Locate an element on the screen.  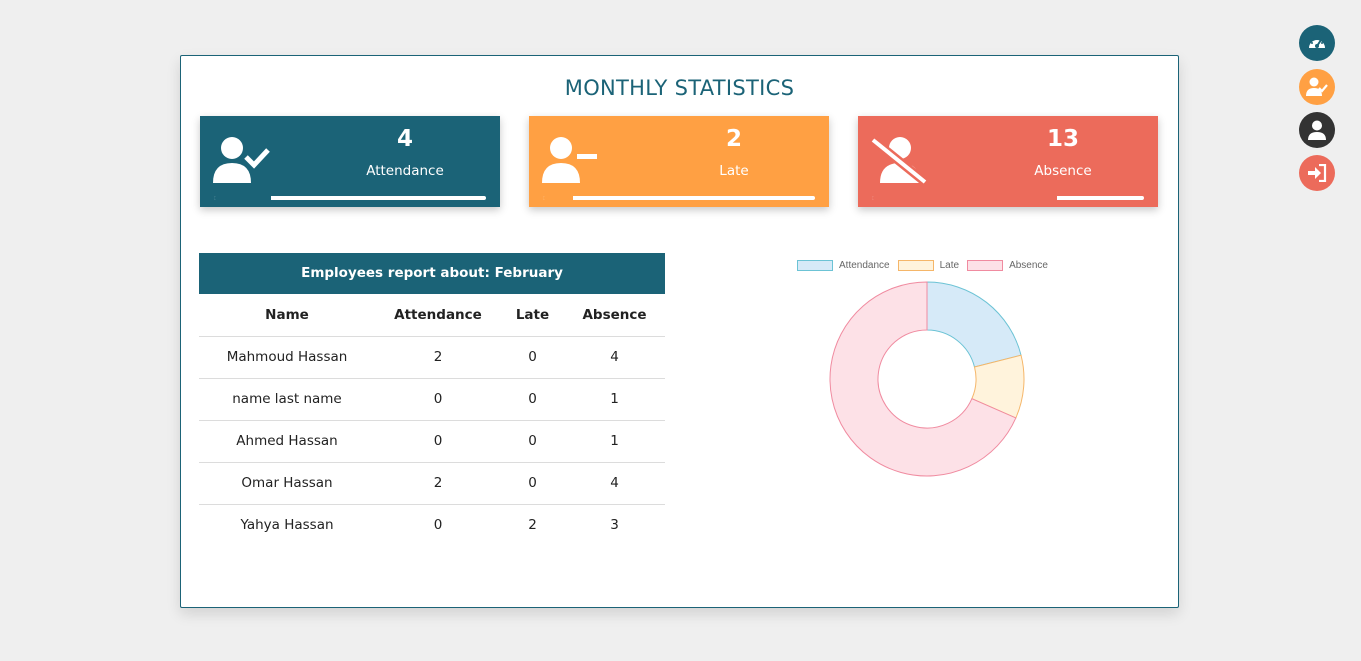
attendance-button is located at coordinates (1317, 87).